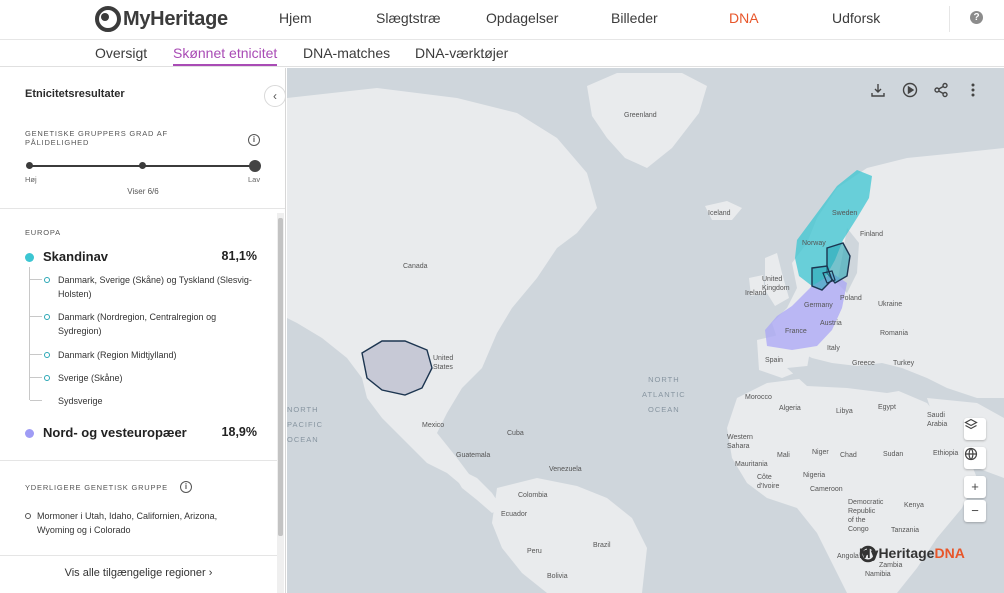  Describe the element at coordinates (831, 323) in the screenshot. I see `map-label: Austria` at that location.